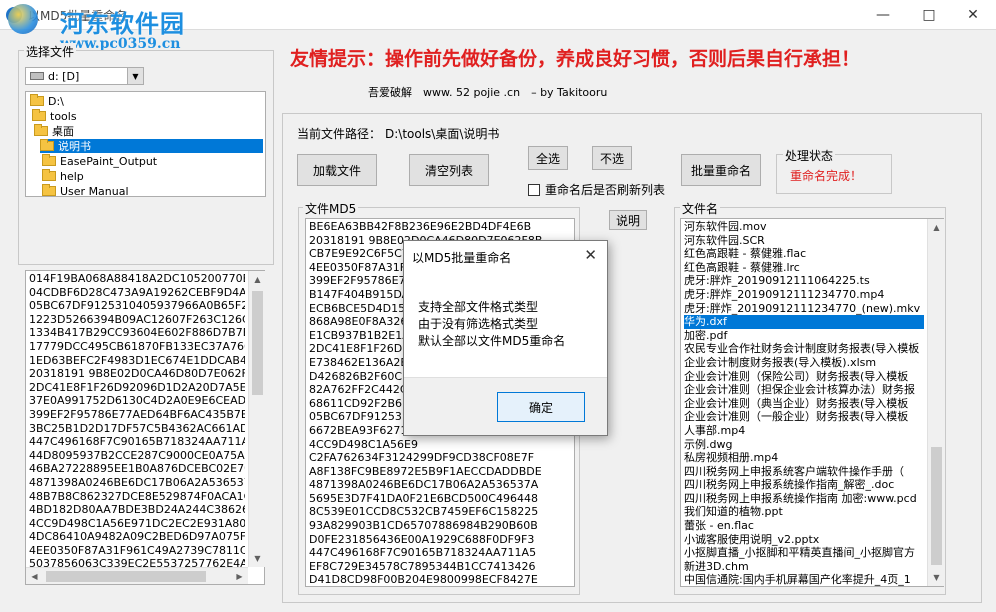  Describe the element at coordinates (804, 472) in the screenshot. I see `list-item: 四川税务网上申报系统客户端软件操作手册（` at that location.